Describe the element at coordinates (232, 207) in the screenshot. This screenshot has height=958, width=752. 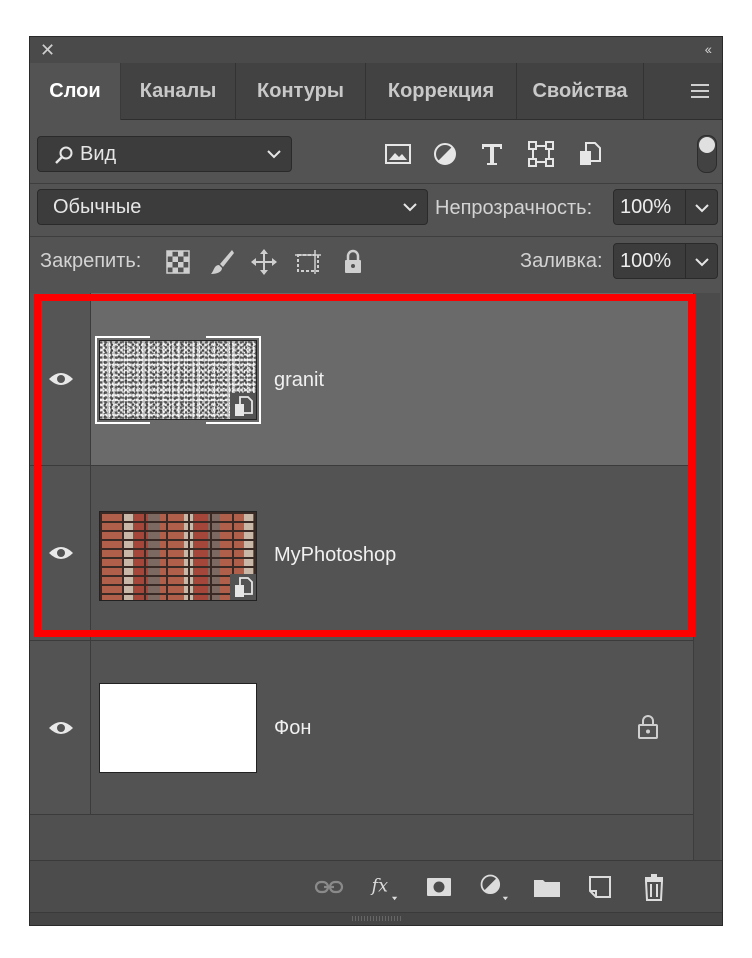
I see `blend-mode-dropdown: Обычные` at that location.